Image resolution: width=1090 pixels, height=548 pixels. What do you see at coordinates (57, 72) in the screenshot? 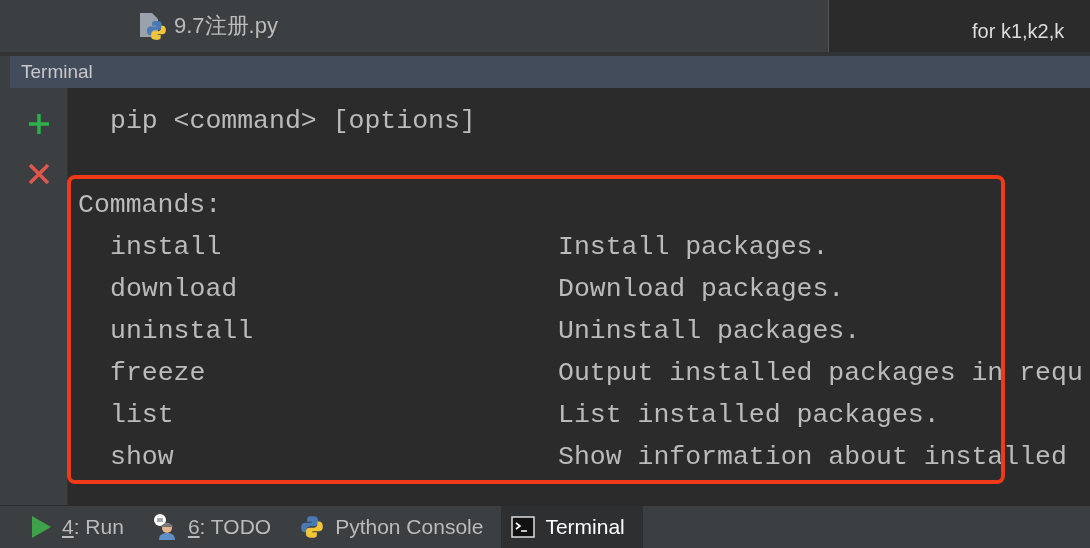
I see `panel-title: Terminal` at bounding box center [57, 72].